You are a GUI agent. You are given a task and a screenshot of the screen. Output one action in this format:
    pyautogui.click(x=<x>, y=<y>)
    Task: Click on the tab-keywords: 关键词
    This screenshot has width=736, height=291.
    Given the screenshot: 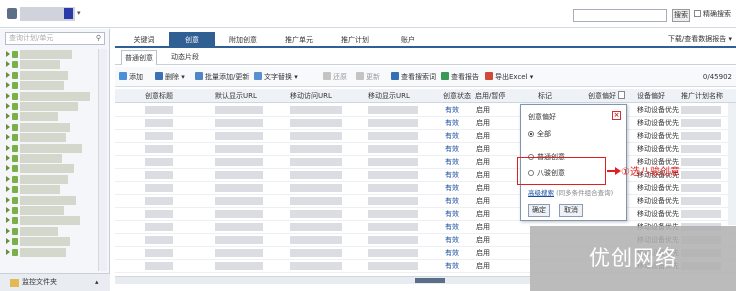 What is the action you would take?
    pyautogui.click(x=144, y=40)
    